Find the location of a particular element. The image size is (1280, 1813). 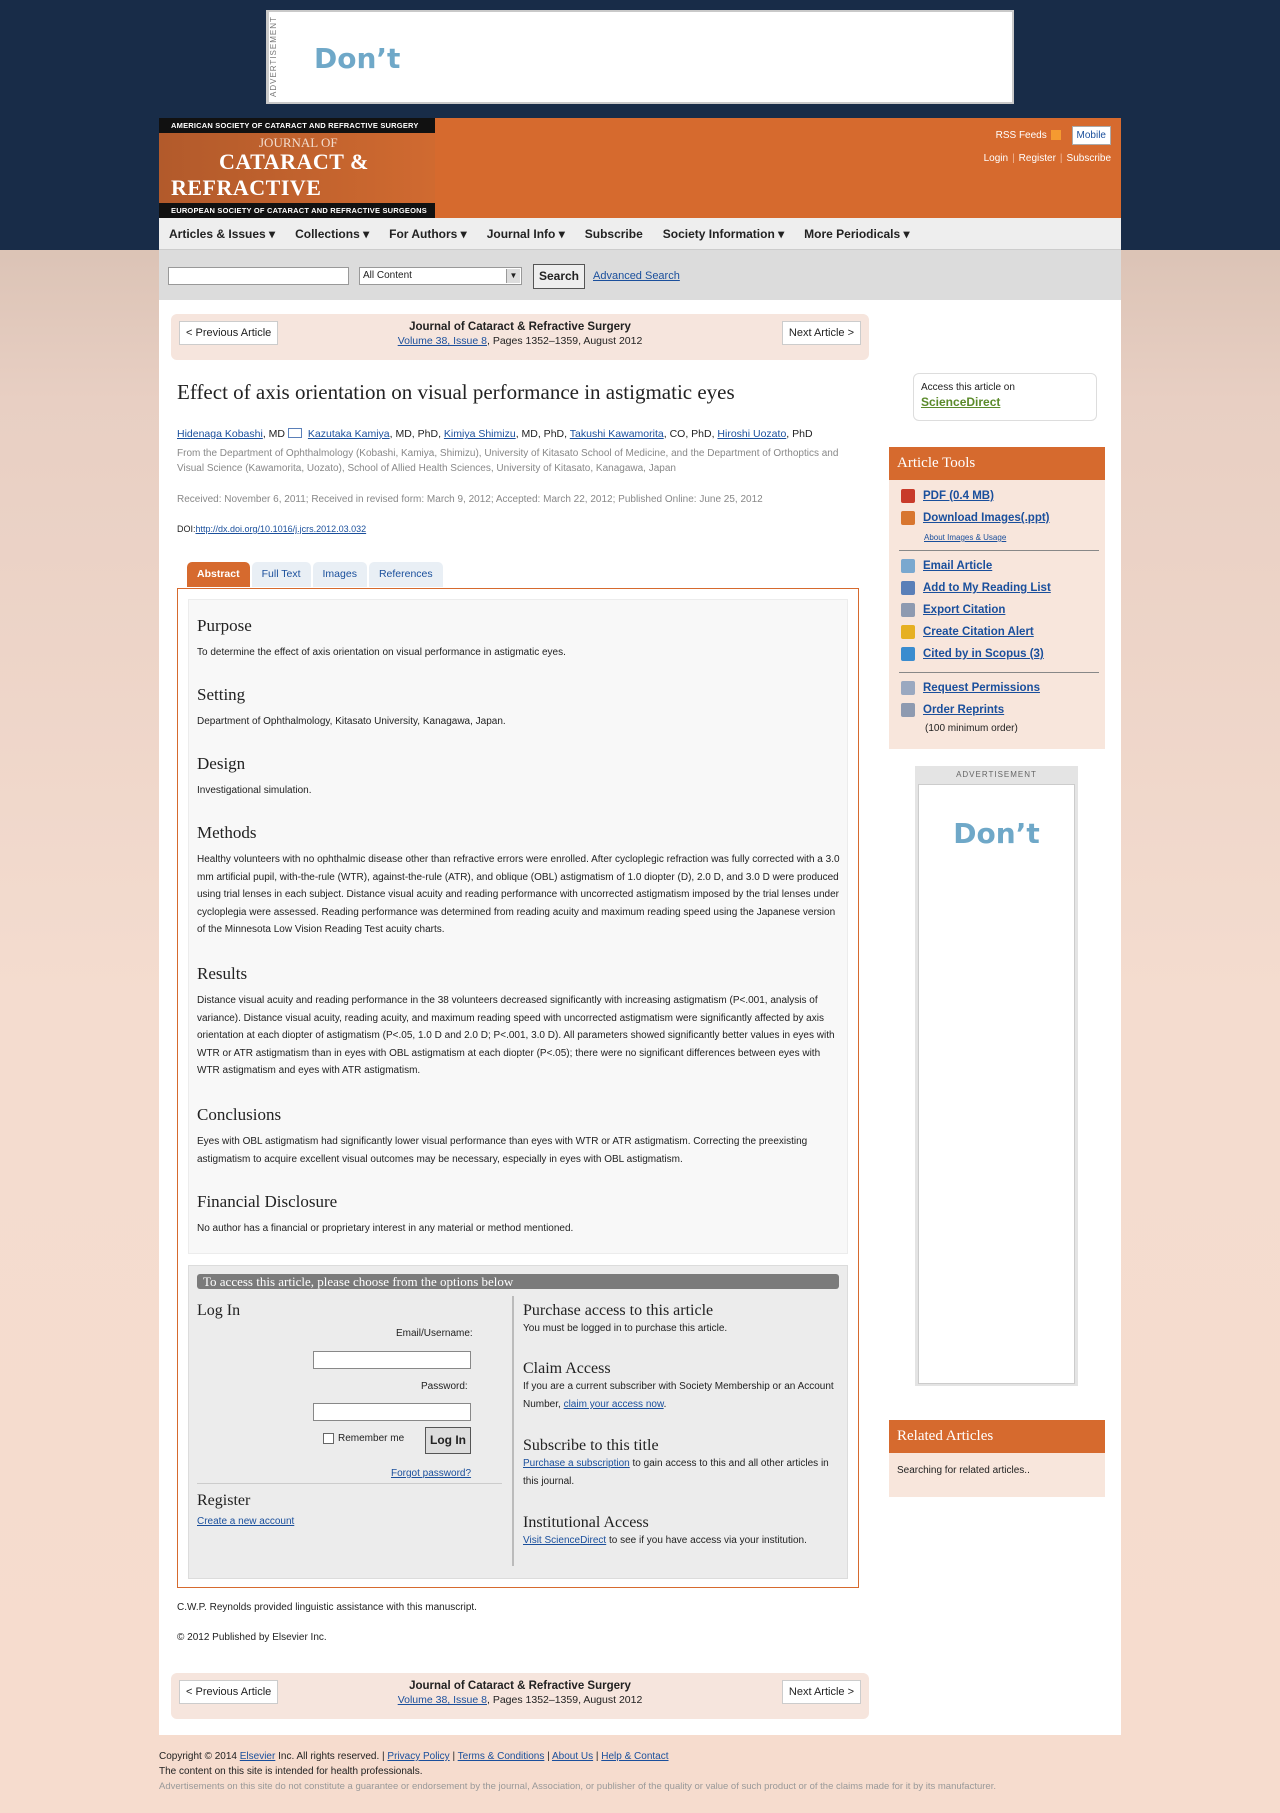

terms-link: Terms & Conditions is located at coordinates (501, 1756).